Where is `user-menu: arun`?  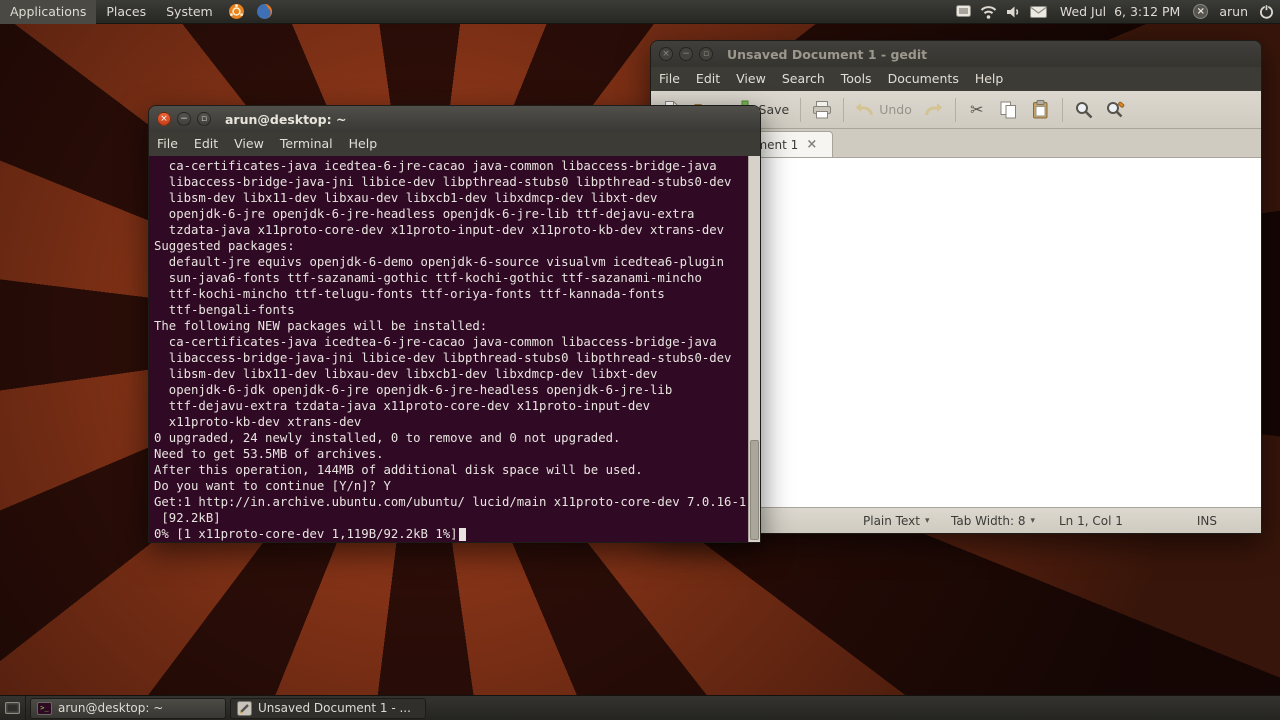 user-menu: arun is located at coordinates (1233, 11).